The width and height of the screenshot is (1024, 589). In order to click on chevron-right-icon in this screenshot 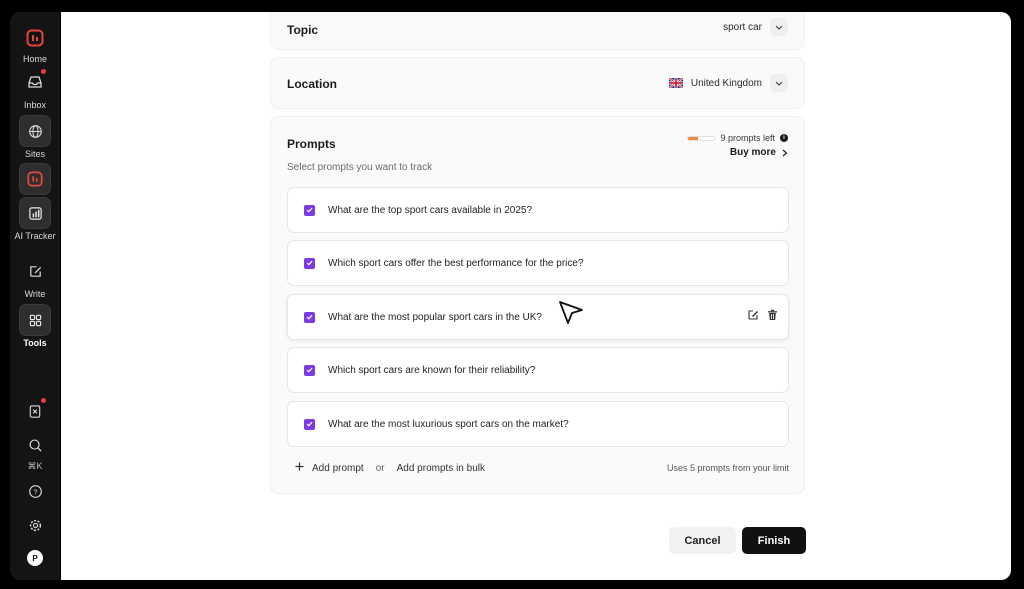, I will do `click(785, 152)`.